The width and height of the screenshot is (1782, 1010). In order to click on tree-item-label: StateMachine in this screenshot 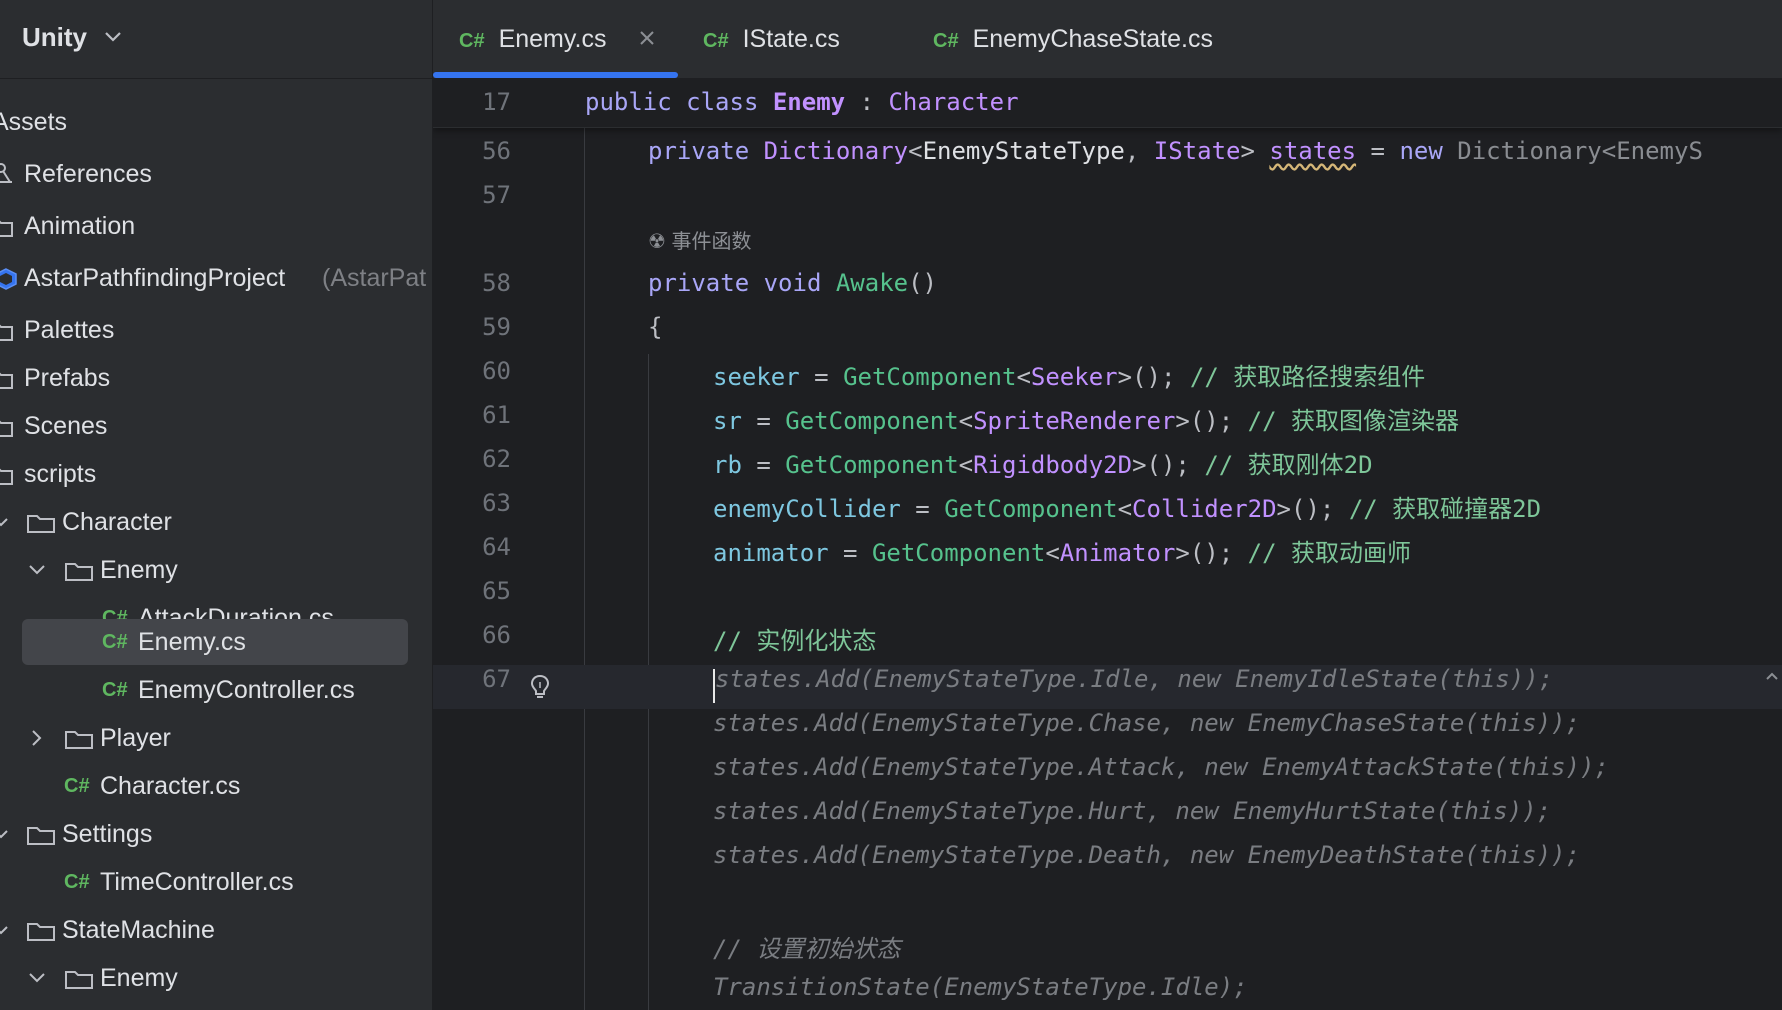, I will do `click(138, 930)`.